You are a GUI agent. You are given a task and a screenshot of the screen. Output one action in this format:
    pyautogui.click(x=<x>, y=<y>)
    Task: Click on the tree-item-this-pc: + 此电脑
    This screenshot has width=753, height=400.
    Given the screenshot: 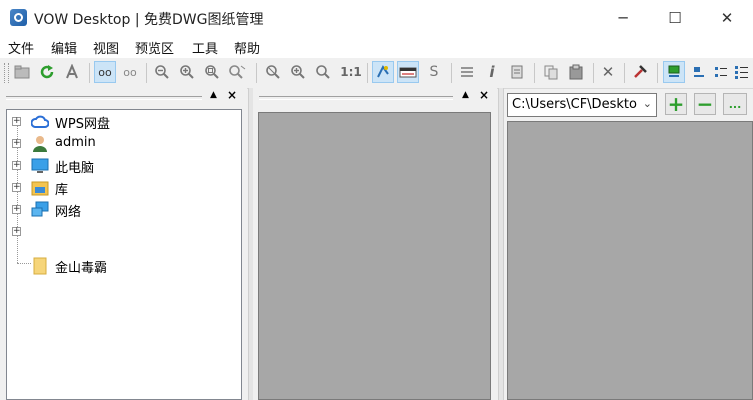 What is the action you would take?
    pyautogui.click(x=124, y=166)
    